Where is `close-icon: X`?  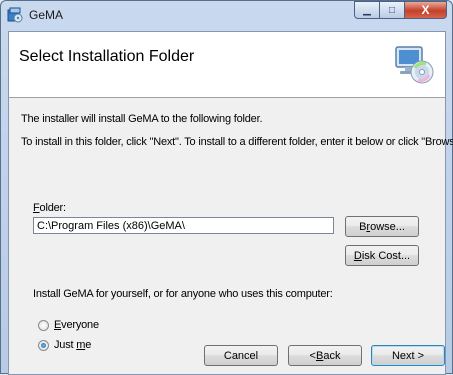
close-icon: X is located at coordinates (425, 10).